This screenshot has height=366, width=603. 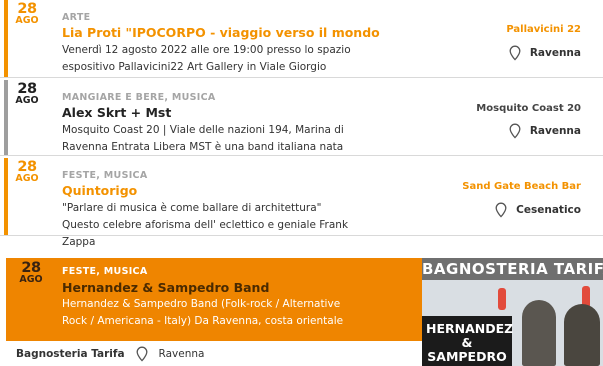 I want to click on event-city: Cesenatico, so click(x=548, y=210).